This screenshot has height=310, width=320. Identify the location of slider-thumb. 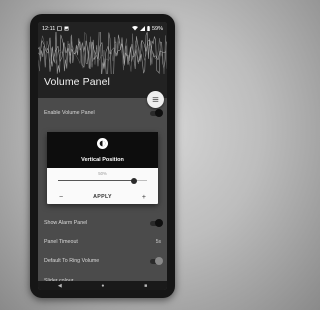
(133, 180).